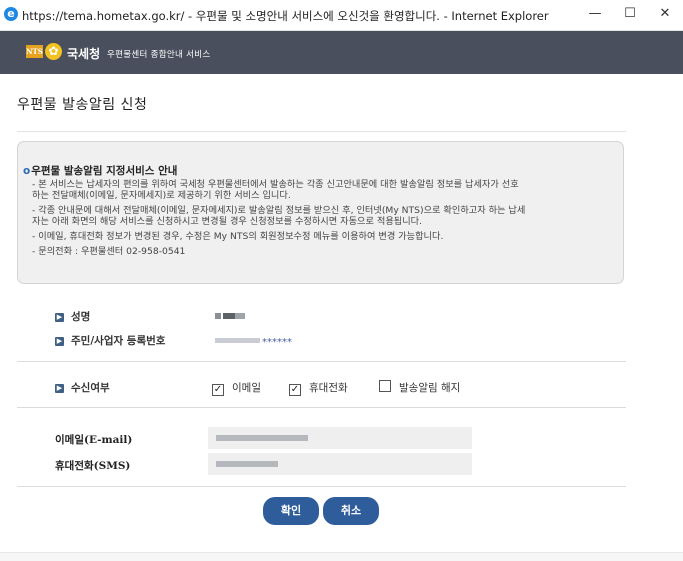 The width and height of the screenshot is (683, 561). Describe the element at coordinates (82, 388) in the screenshot. I see `receive-label: ▶ 수신여부` at that location.